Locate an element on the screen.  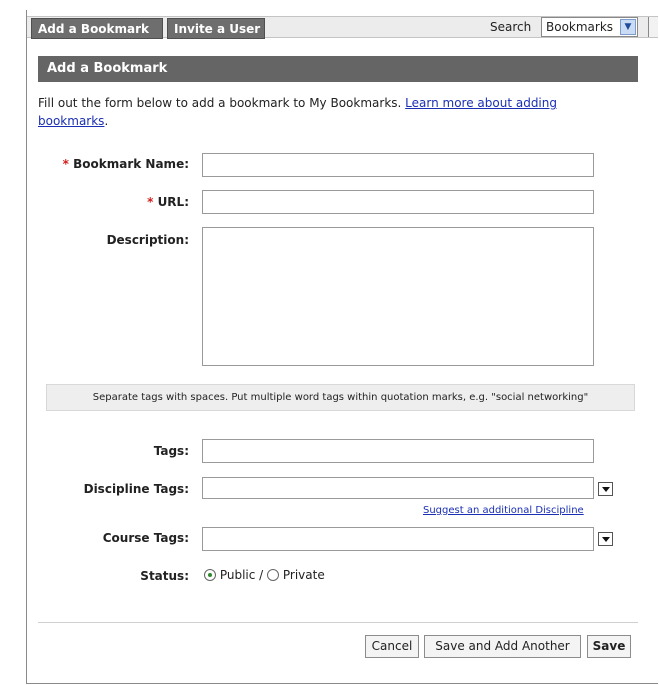
url-label-text: URL: is located at coordinates (173, 202).